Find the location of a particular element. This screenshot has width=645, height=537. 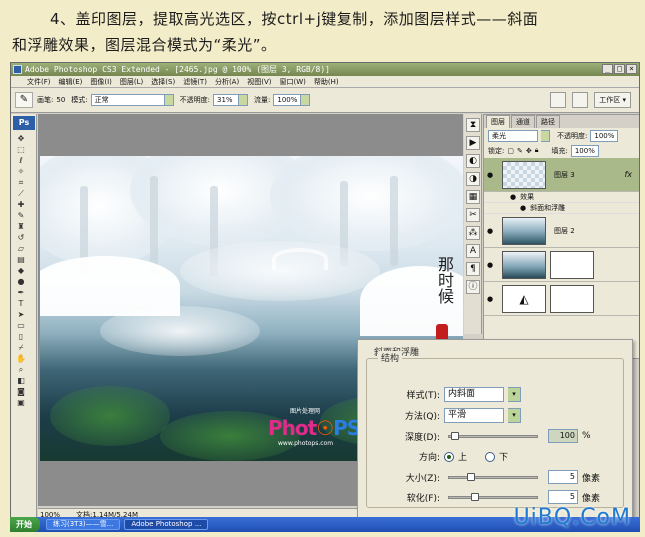

menu-filter: 滤镜(T) is located at coordinates (195, 82).